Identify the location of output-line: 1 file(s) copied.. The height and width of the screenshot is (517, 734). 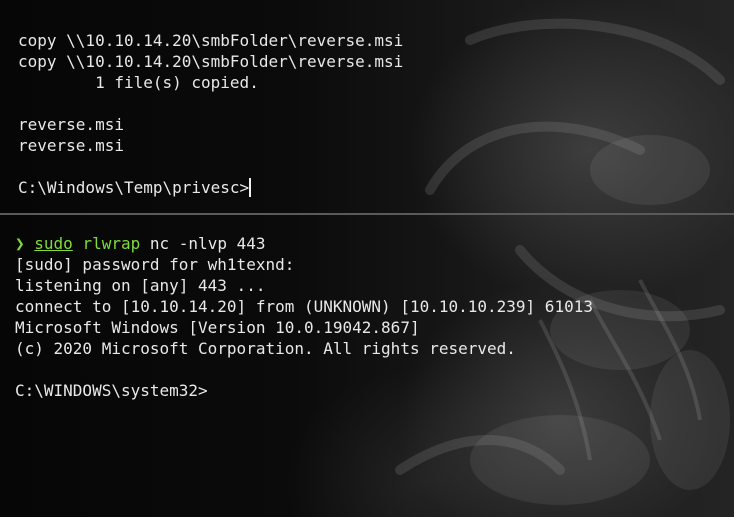
(138, 82).